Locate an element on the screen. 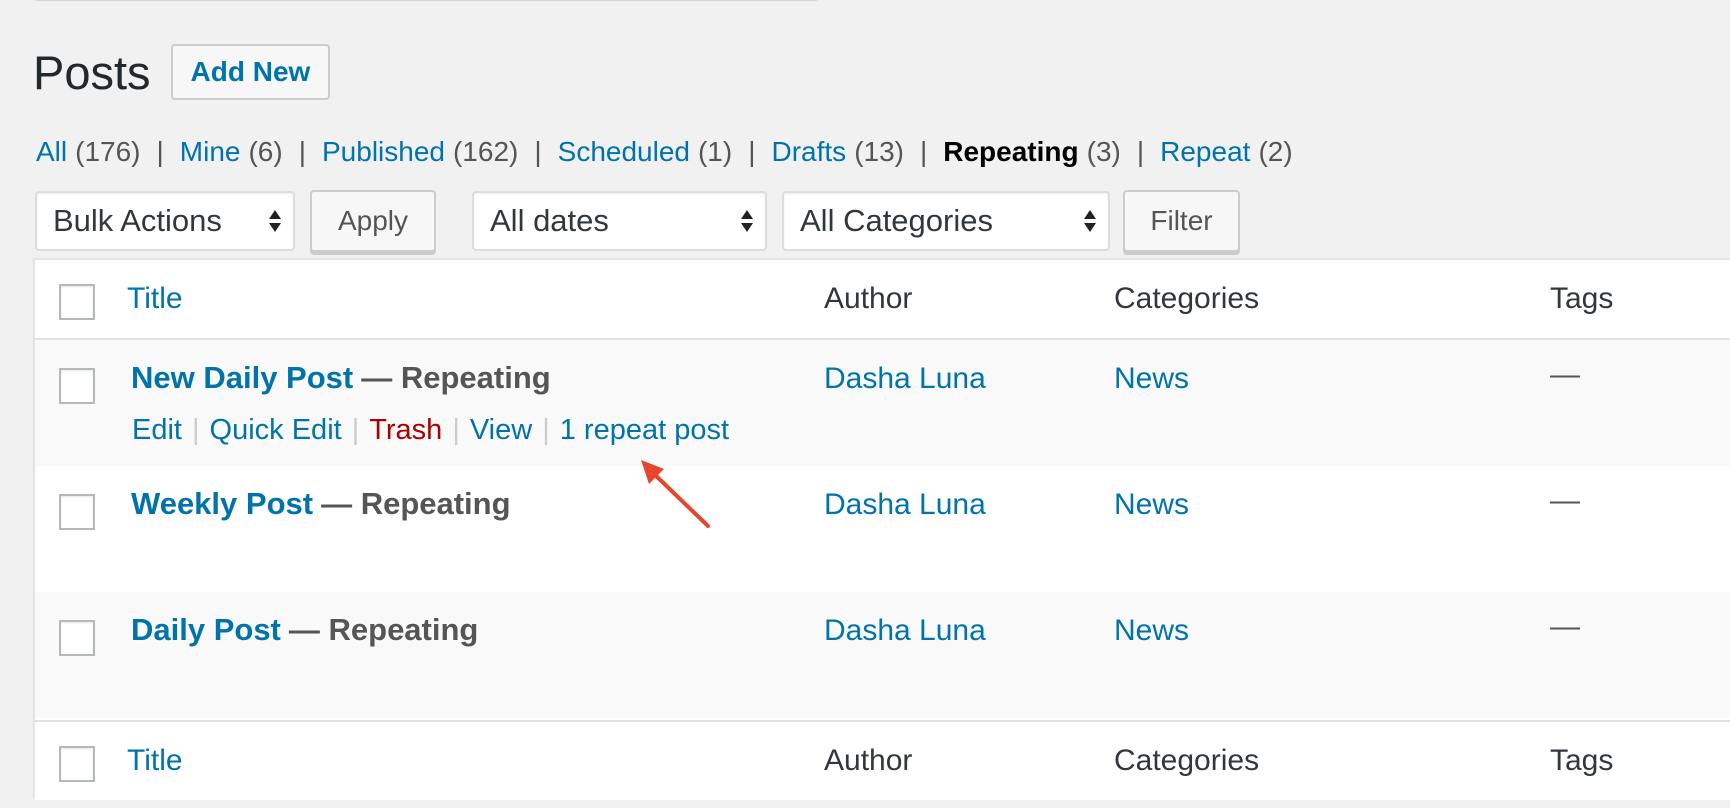 The image size is (1730, 808). column-categories: Categories is located at coordinates (1187, 298).